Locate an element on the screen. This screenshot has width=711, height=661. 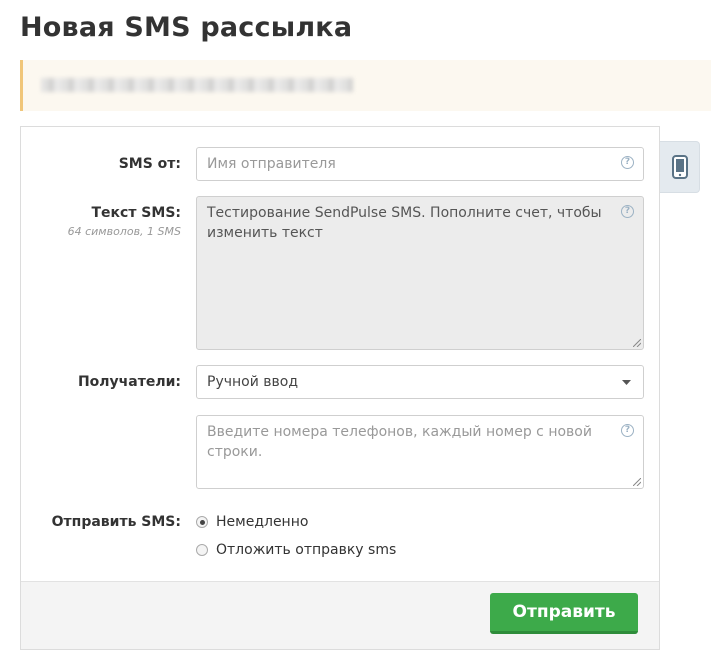
sender-input is located at coordinates (407, 164).